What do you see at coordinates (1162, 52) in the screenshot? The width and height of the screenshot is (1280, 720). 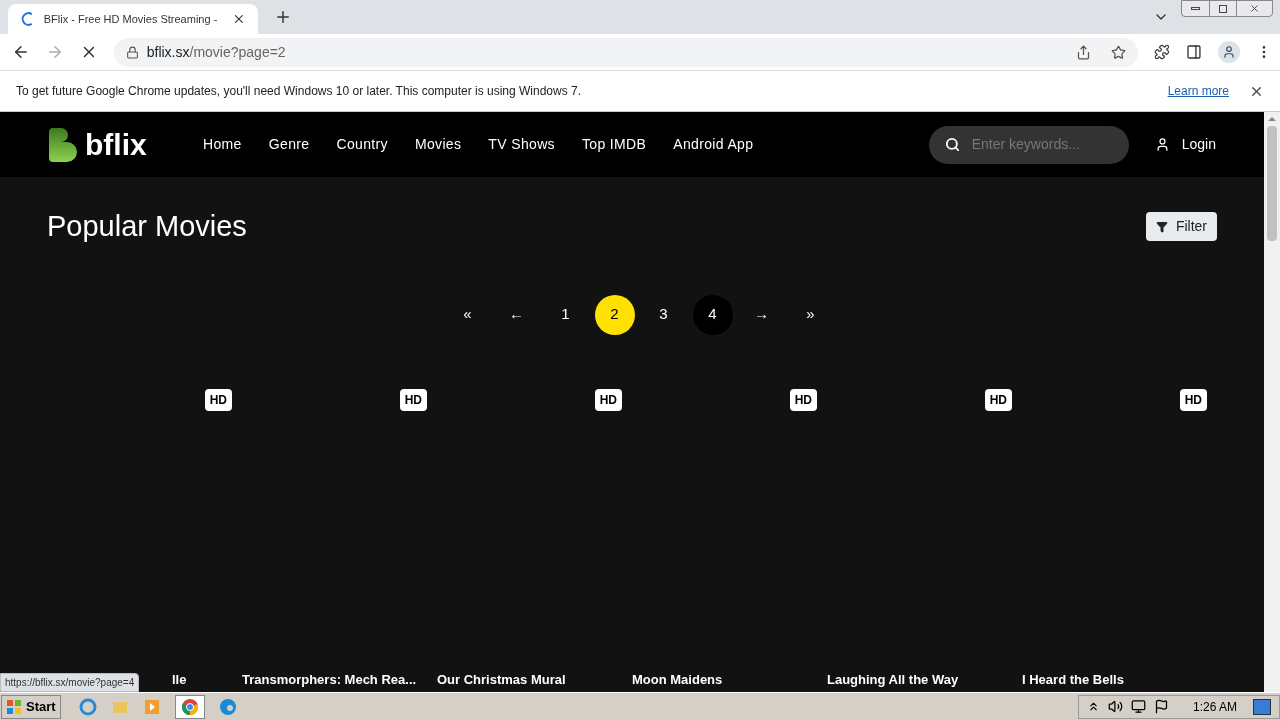 I see `extensions-icon` at bounding box center [1162, 52].